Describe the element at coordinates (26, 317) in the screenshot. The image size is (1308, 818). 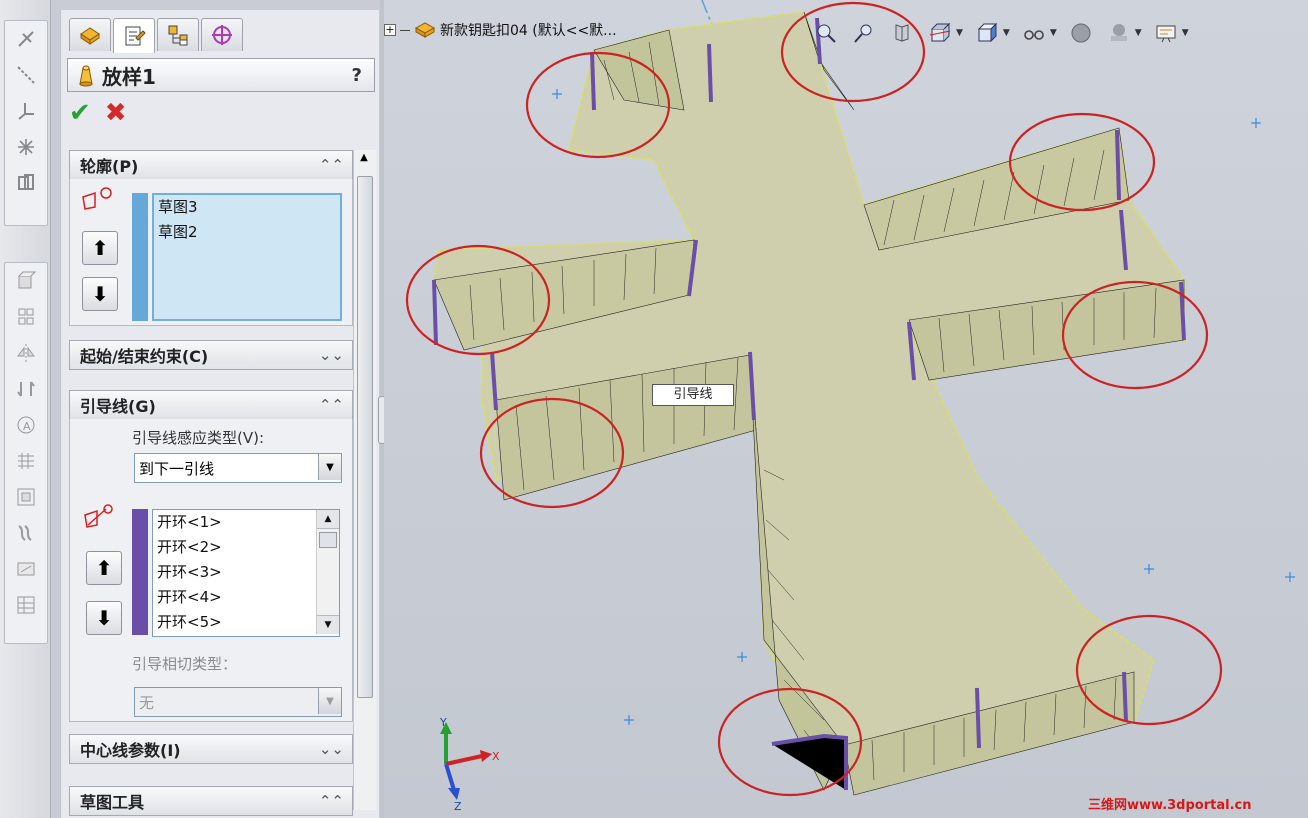
I see `pattern-icon` at that location.